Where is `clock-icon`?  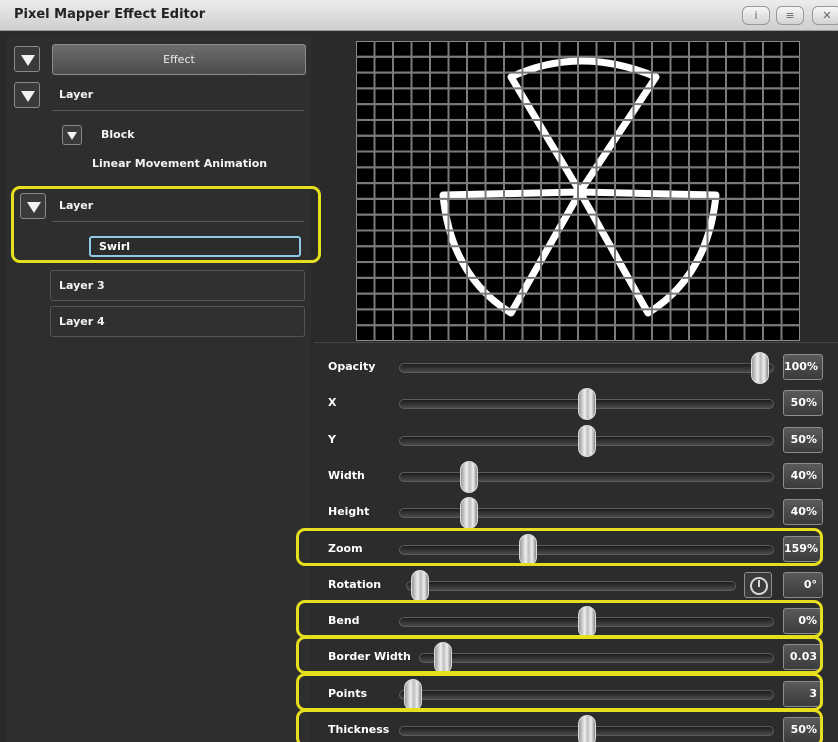
clock-icon is located at coordinates (758, 584).